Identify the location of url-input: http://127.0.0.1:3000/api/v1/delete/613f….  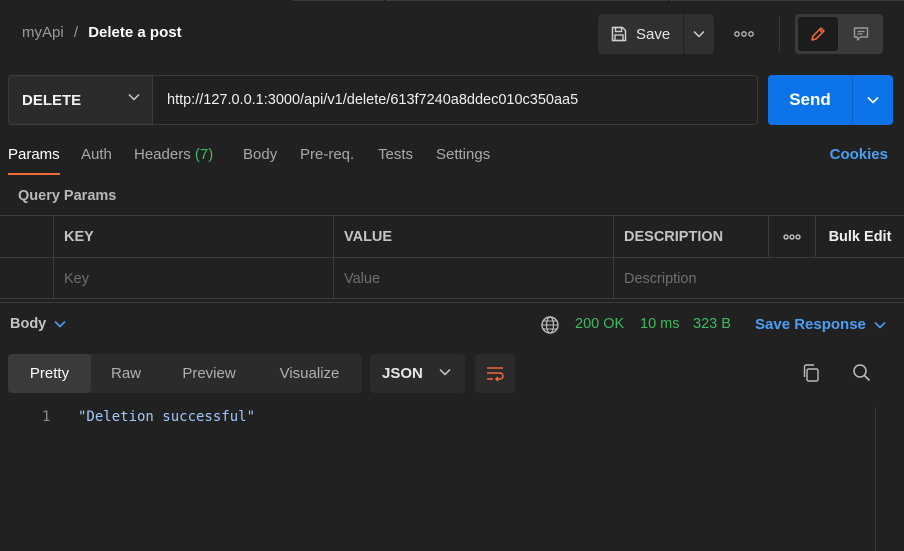
(372, 100).